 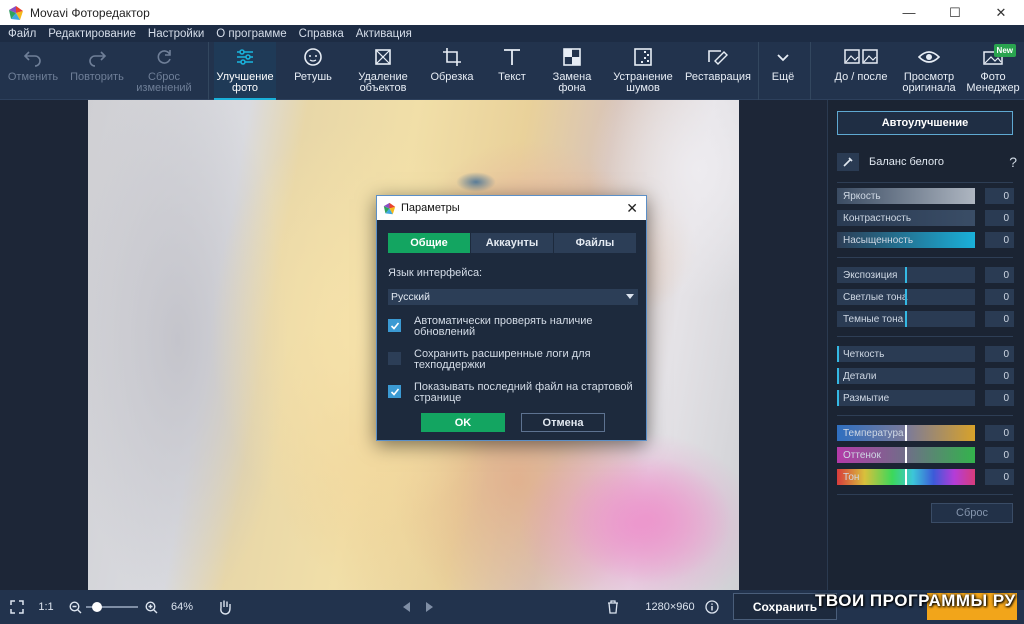 What do you see at coordinates (718, 71) in the screenshot?
I see `tab-restoration: Реставрация` at bounding box center [718, 71].